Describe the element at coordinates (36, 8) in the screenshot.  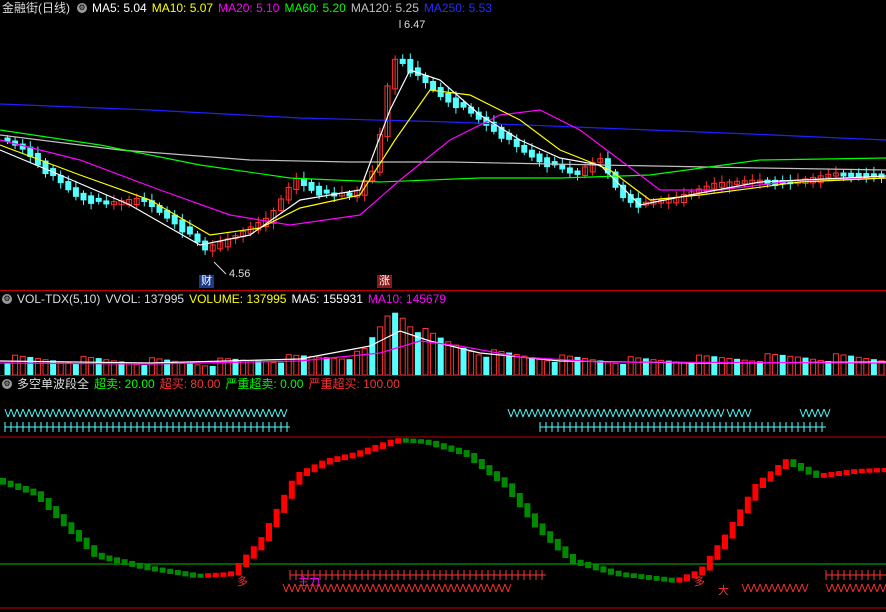
I see `stock-title: 金融街(日线)` at that location.